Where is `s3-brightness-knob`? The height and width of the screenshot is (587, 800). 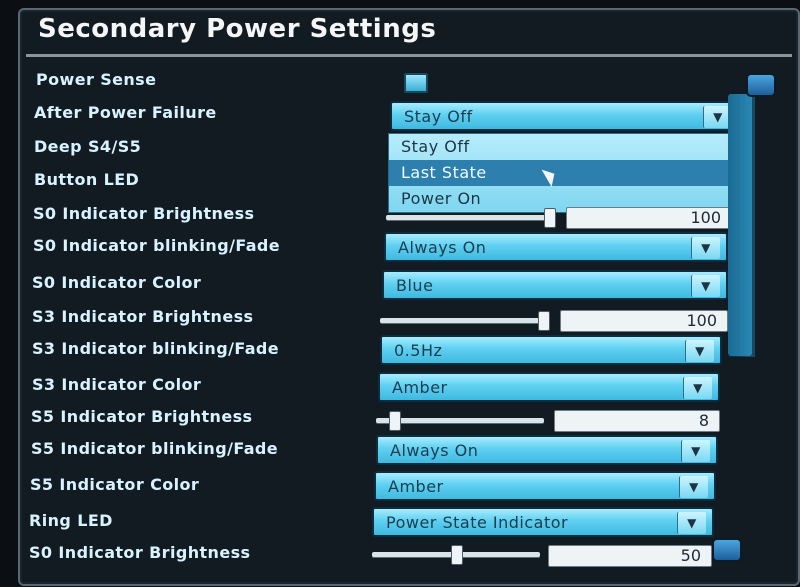 s3-brightness-knob is located at coordinates (544, 321).